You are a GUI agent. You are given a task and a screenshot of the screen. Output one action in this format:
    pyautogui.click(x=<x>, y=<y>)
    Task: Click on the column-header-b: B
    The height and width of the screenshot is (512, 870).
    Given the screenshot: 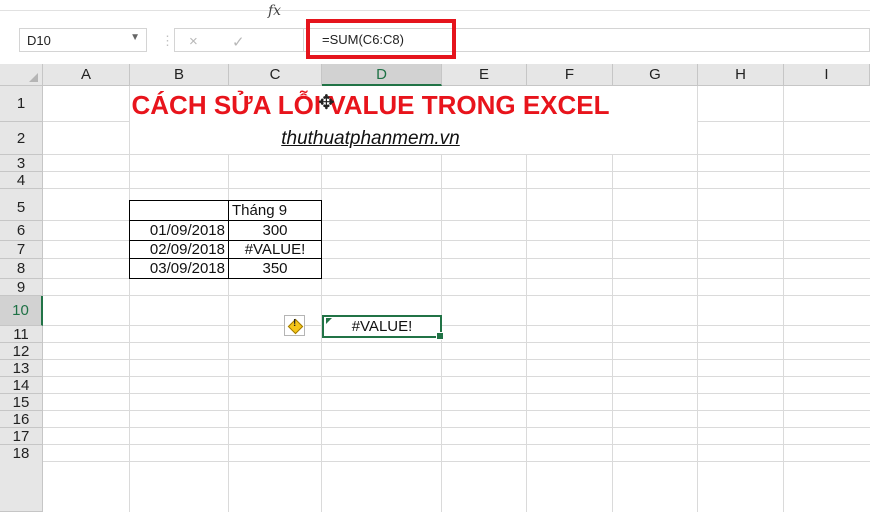 What is the action you would take?
    pyautogui.click(x=179, y=75)
    